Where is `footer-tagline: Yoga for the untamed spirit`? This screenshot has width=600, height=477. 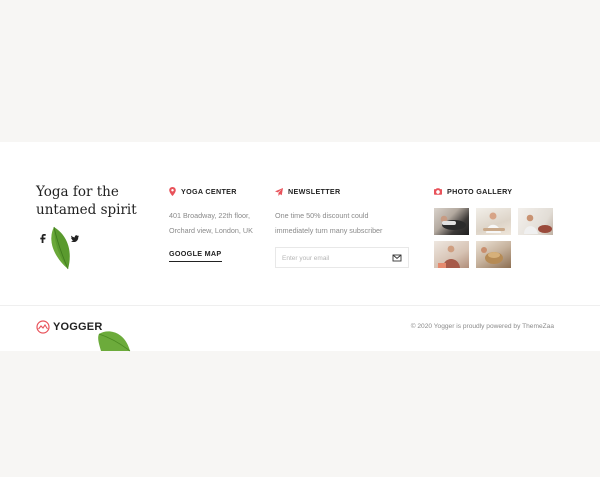
footer-tagline: Yoga for the untamed spirit is located at coordinates (86, 201).